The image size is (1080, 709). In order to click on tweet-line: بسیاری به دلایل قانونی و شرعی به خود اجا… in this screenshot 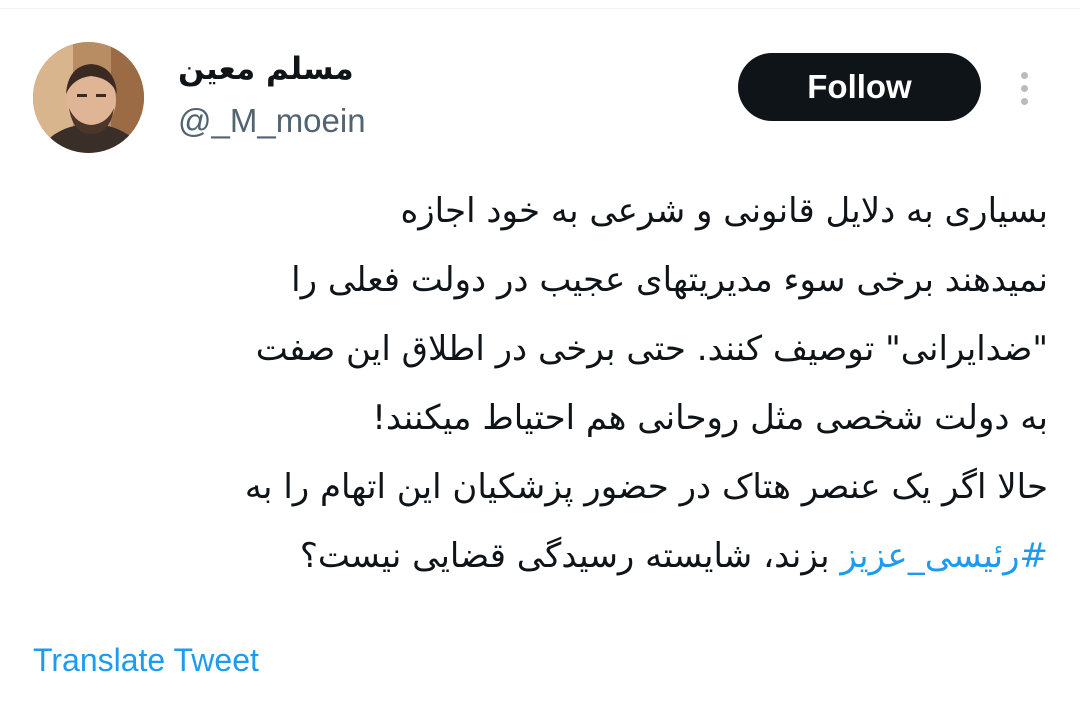, I will do `click(724, 211)`.